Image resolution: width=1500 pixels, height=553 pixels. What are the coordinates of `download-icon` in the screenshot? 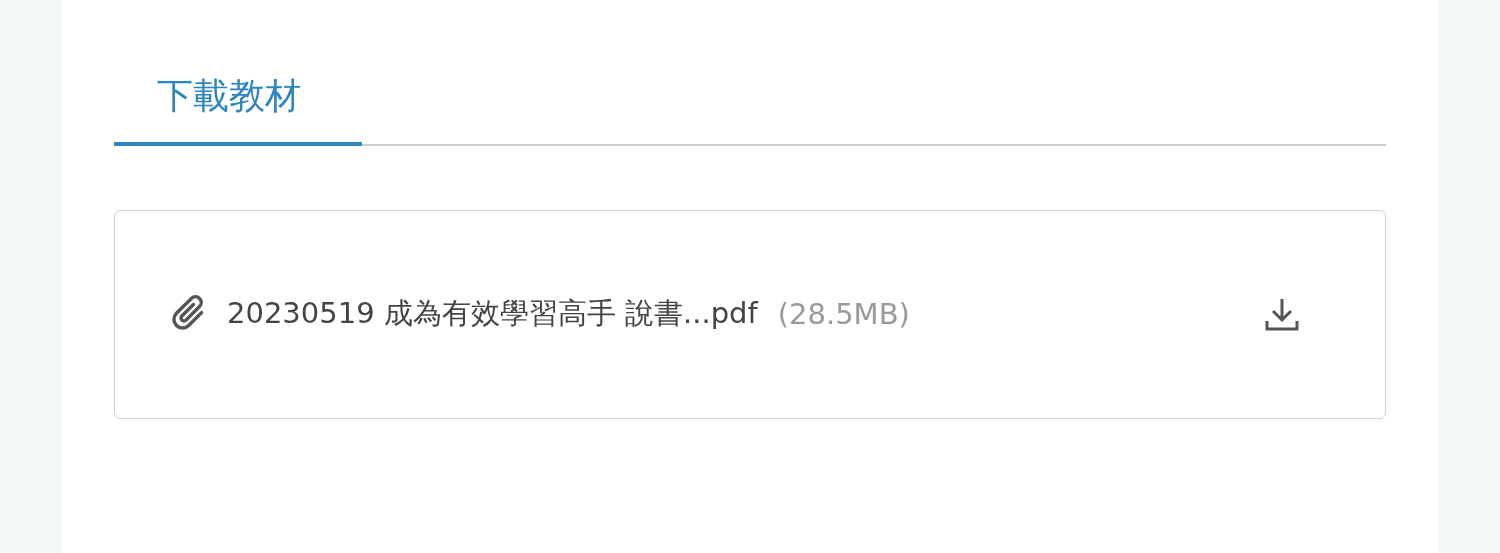 It's located at (1282, 314).